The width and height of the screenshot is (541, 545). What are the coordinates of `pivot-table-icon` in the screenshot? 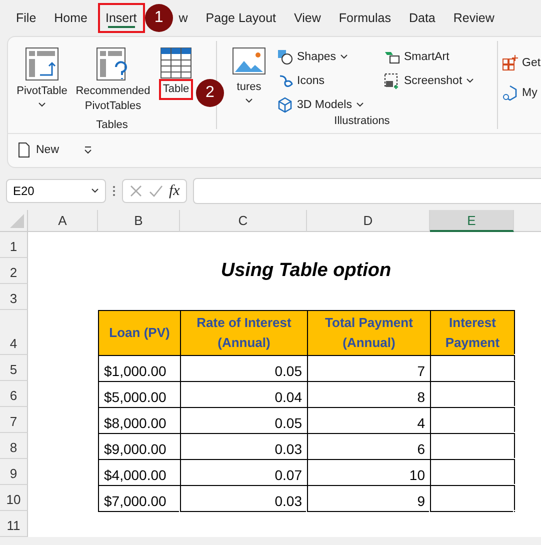 It's located at (42, 64).